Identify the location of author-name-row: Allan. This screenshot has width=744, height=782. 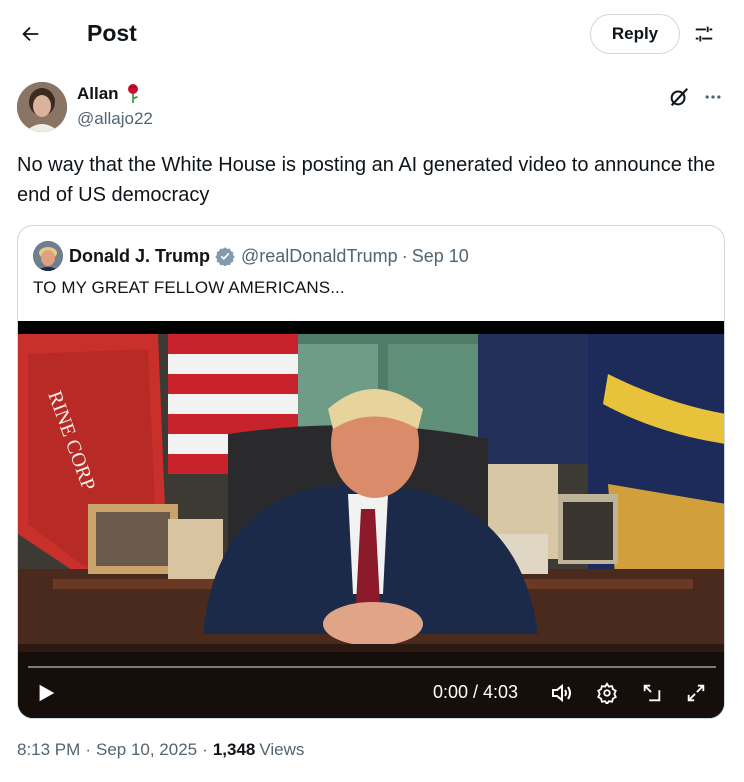
(109, 94).